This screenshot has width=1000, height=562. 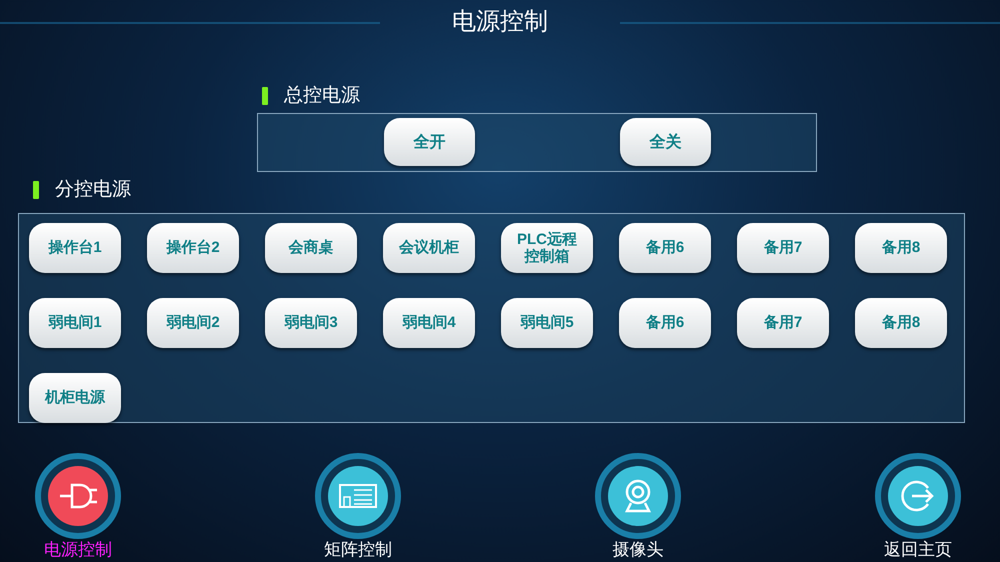 What do you see at coordinates (358, 549) in the screenshot?
I see `nav-label: 矩阵控制` at bounding box center [358, 549].